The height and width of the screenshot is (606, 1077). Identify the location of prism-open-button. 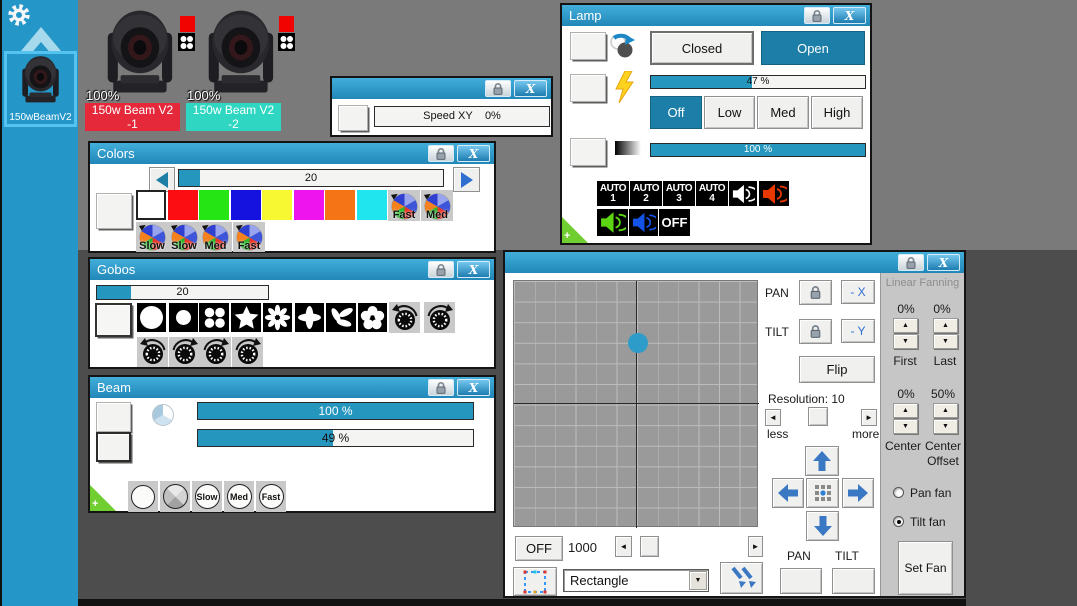
(143, 496).